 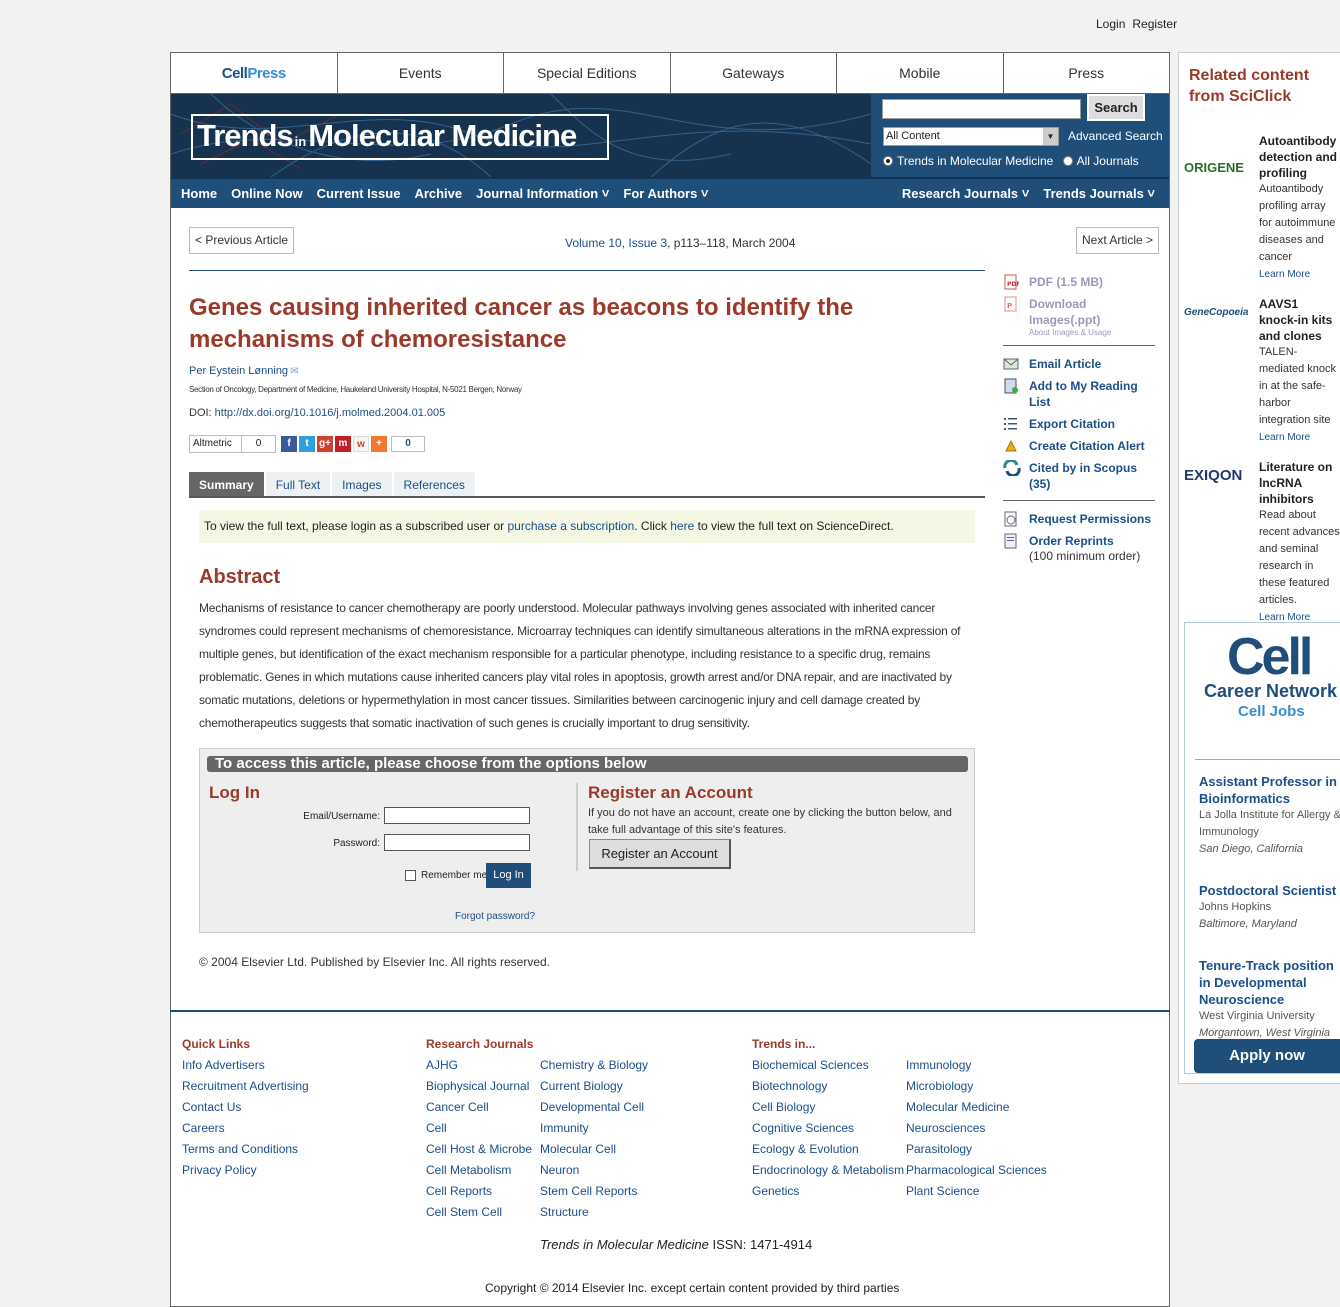 I want to click on topnav-mobile: Mobile, so click(x=920, y=73).